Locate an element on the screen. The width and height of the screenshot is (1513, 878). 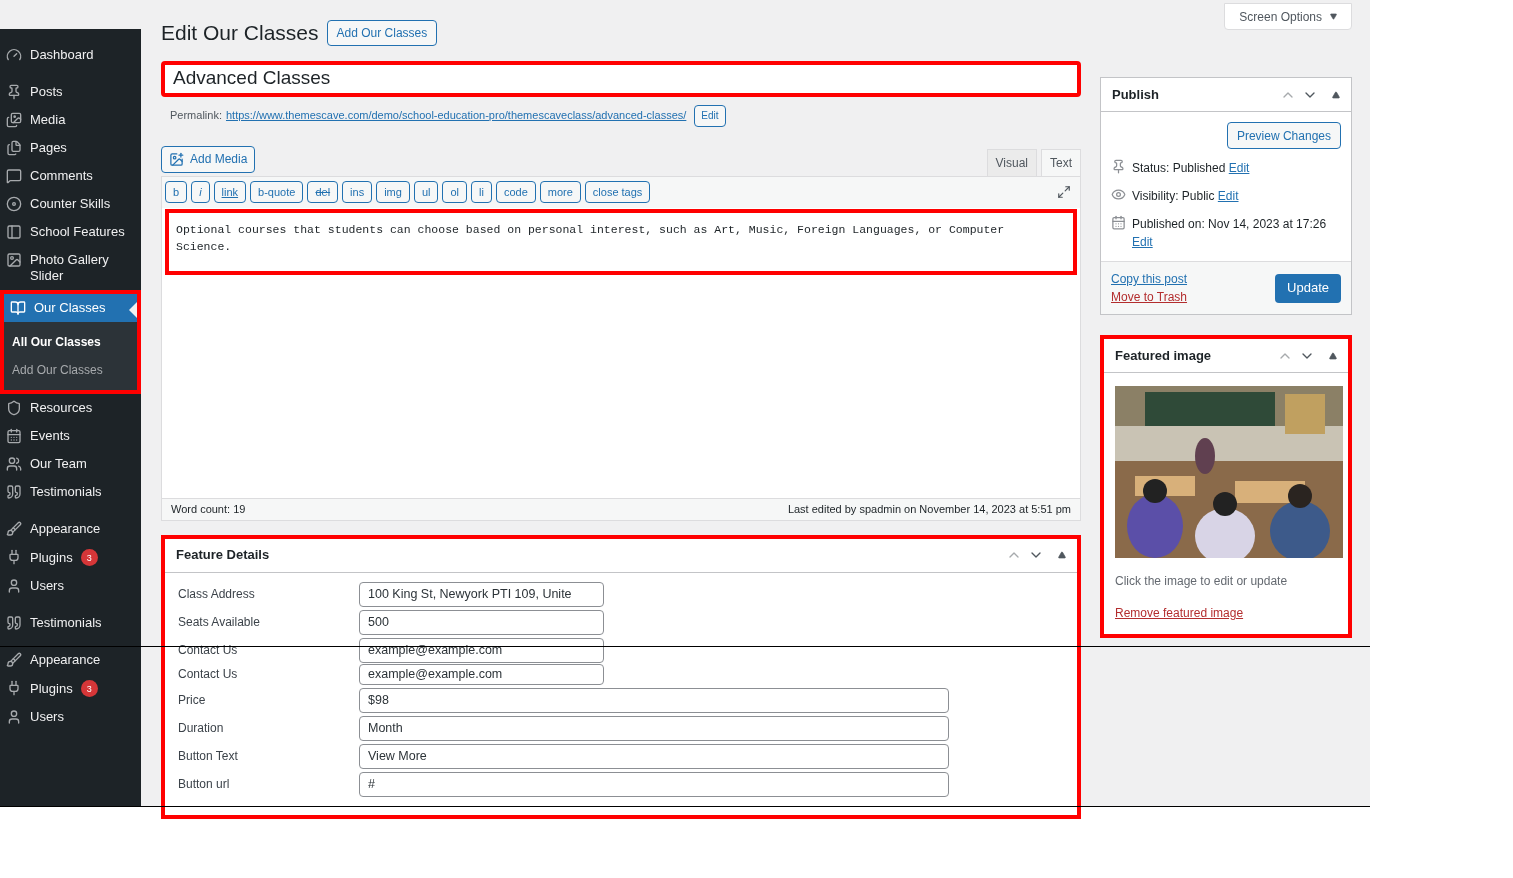
field-label: Button url is located at coordinates (204, 784).